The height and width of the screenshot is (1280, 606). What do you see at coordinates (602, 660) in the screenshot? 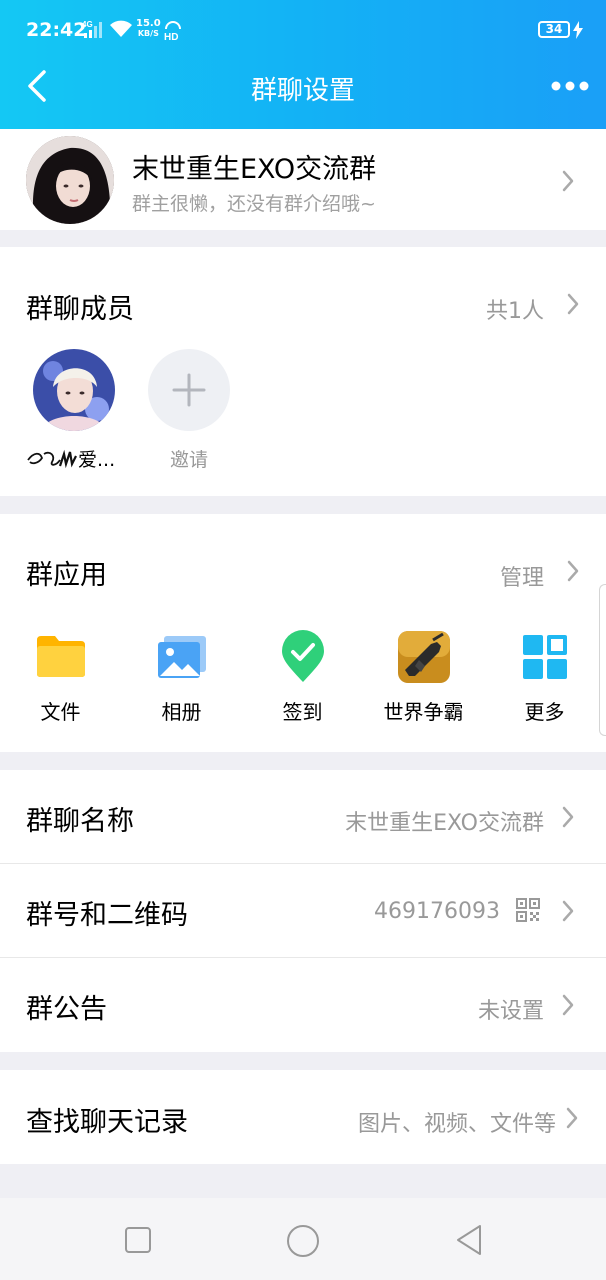
I see `floating-side-handle` at bounding box center [602, 660].